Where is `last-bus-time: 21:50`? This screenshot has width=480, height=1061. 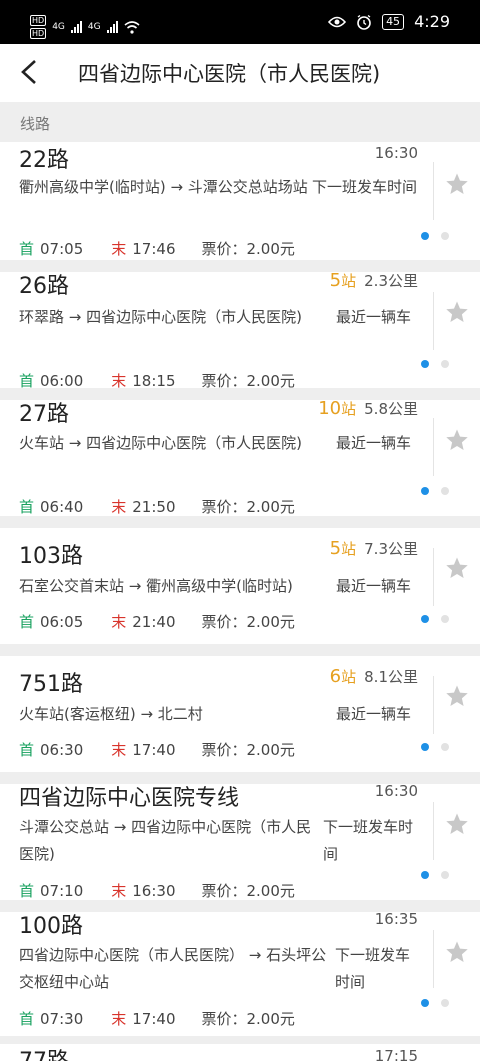 last-bus-time: 21:50 is located at coordinates (154, 507).